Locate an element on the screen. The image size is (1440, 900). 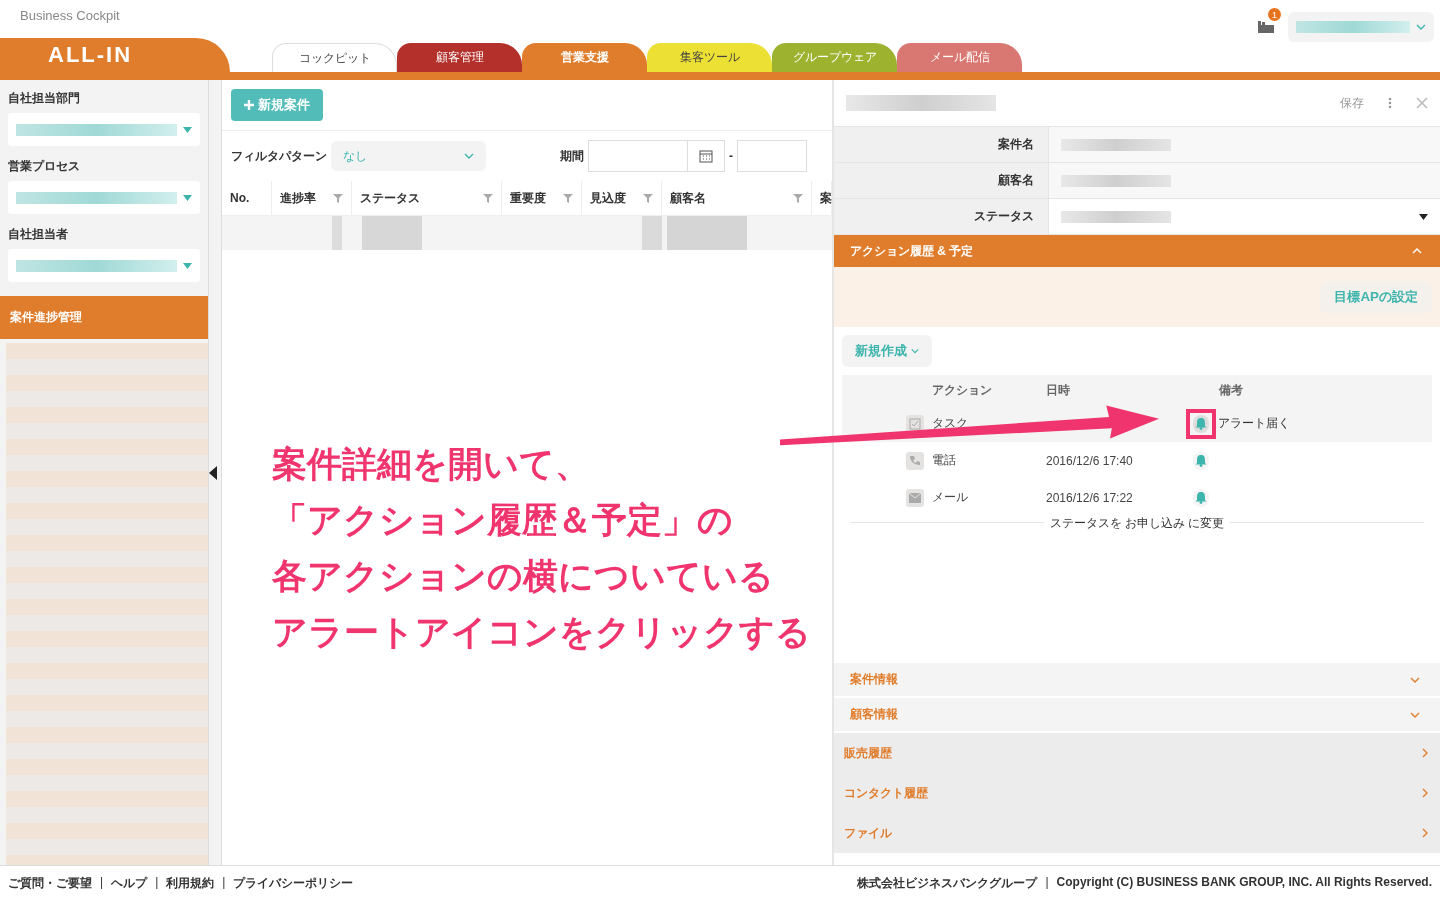
footer-link: プライバシーポリシー is located at coordinates (293, 883).